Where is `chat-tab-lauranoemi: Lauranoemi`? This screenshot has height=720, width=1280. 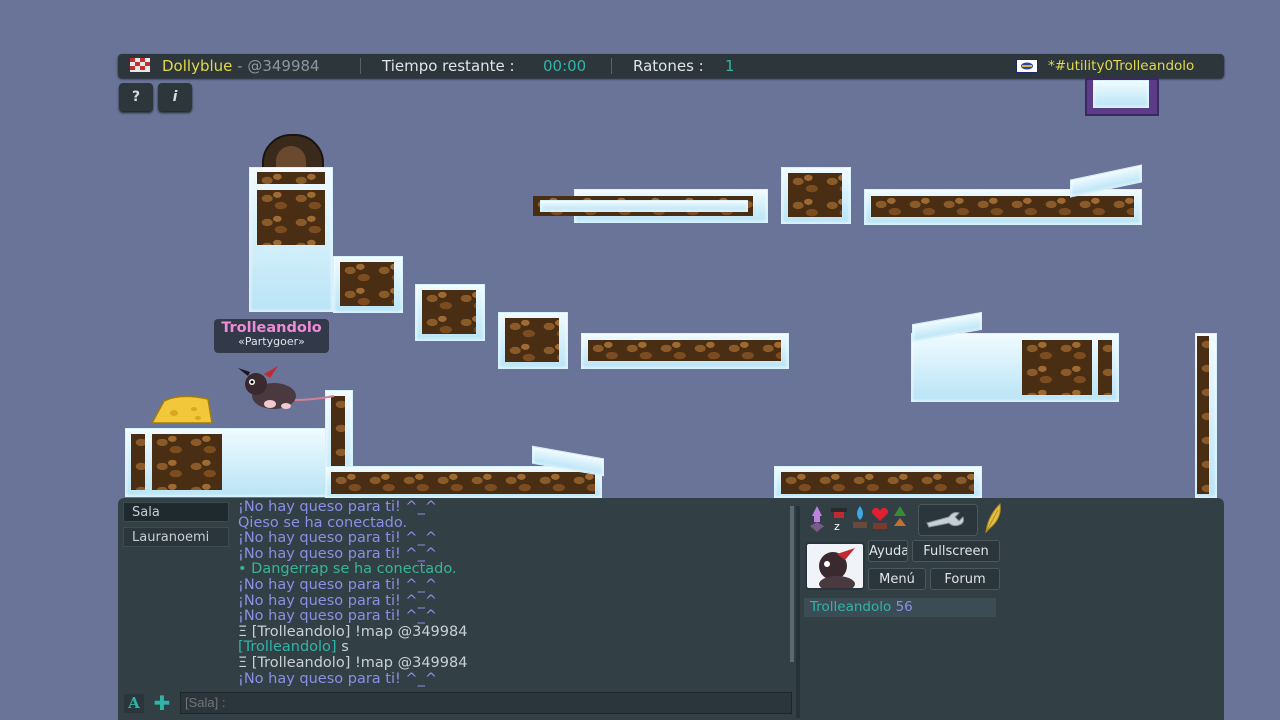
chat-tab-lauranoemi: Lauranoemi is located at coordinates (176, 537).